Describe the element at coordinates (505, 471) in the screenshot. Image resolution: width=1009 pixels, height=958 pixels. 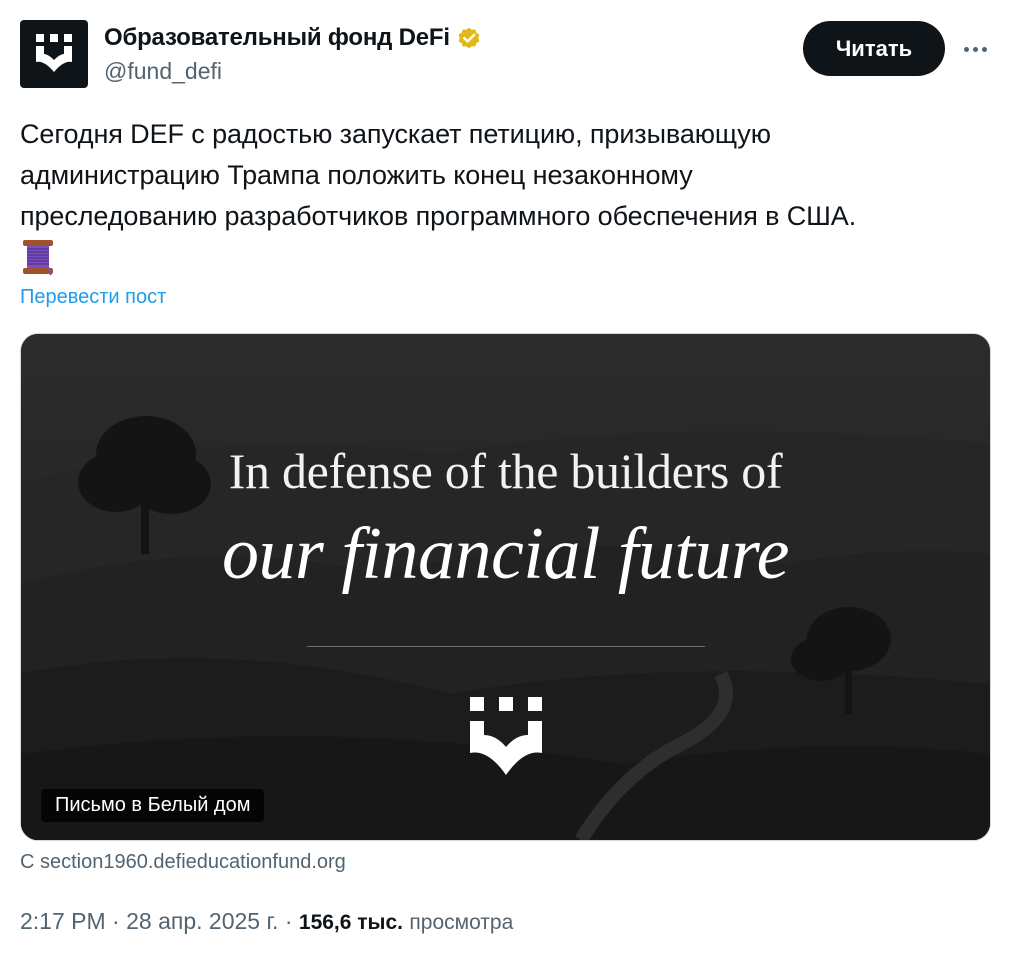
I see `media-headline: In defense of the builders of` at that location.